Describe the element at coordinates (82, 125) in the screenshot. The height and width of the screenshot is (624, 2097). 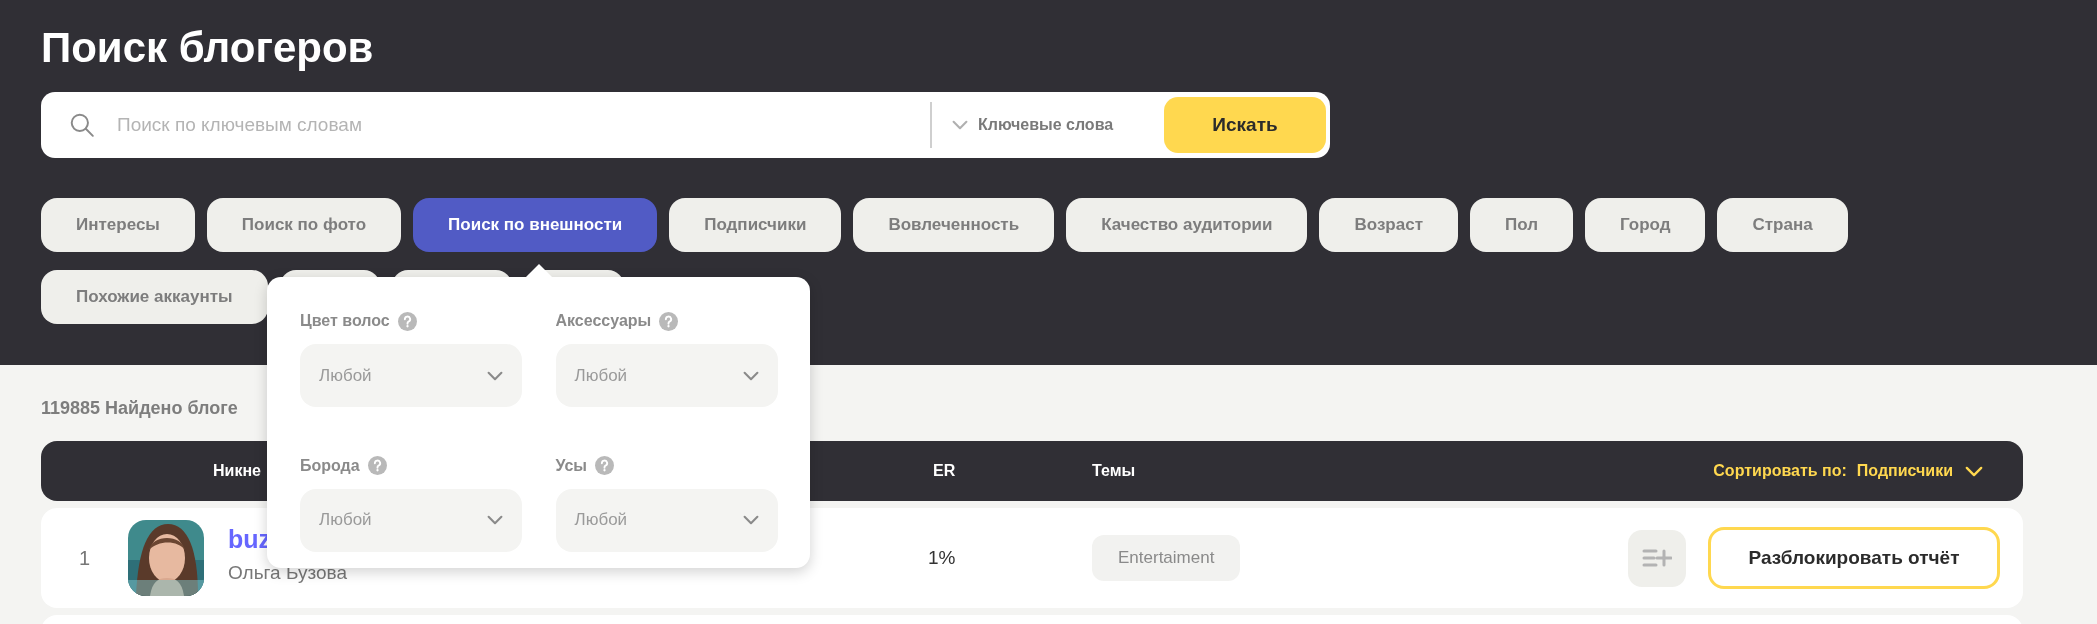
I see `search-icon` at that location.